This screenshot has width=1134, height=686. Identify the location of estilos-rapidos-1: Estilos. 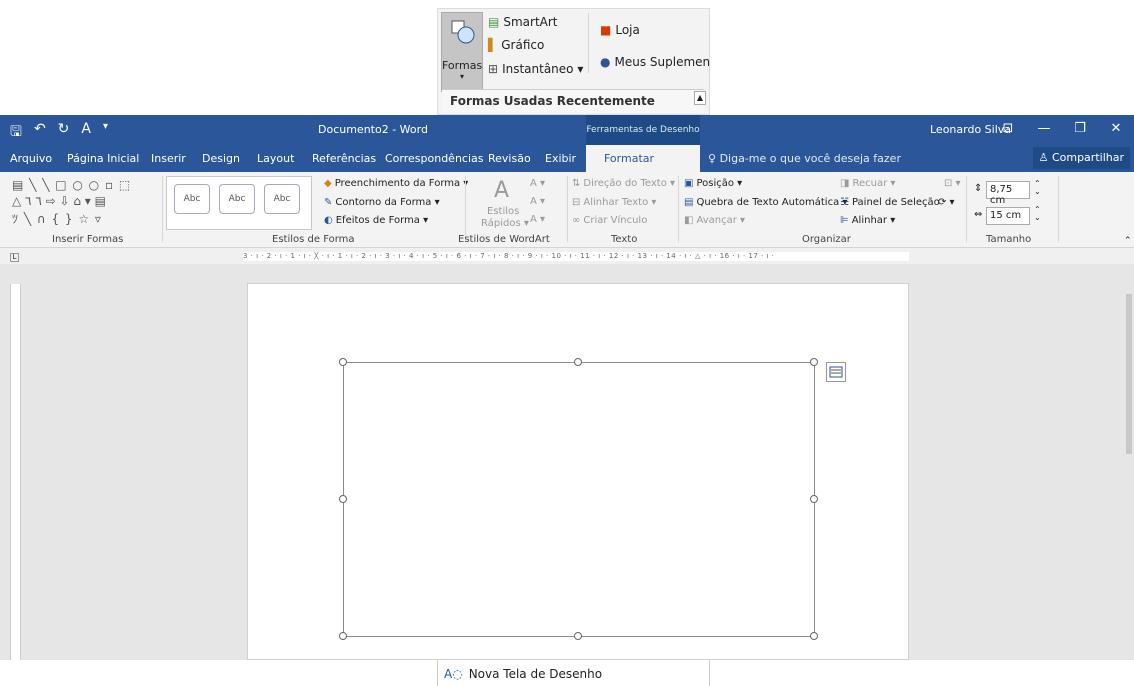
(503, 211).